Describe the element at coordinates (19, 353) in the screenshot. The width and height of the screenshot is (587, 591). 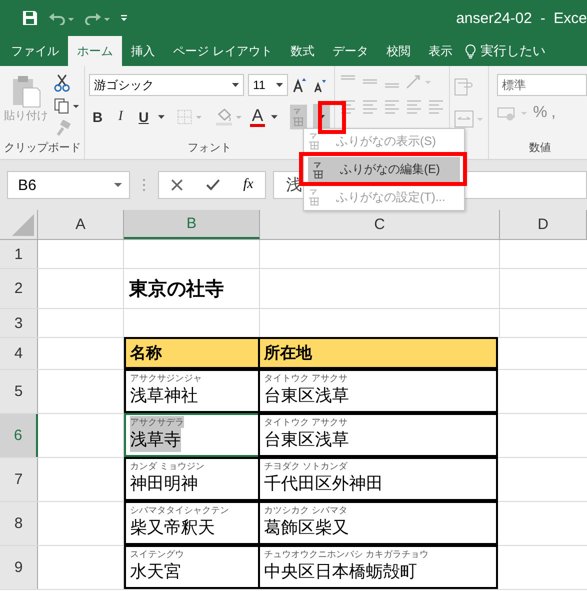
I see `row-header: 4` at that location.